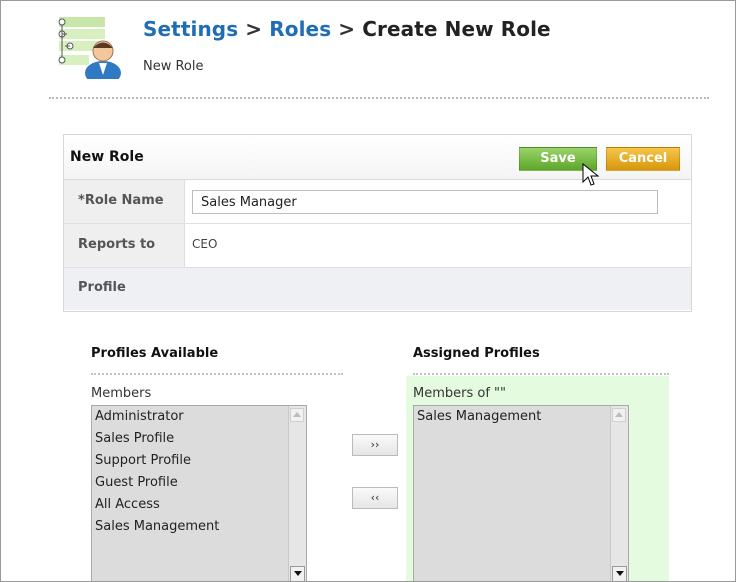 Image resolution: width=736 pixels, height=582 pixels. What do you see at coordinates (375, 445) in the screenshot?
I see `add-profile-button: ››` at bounding box center [375, 445].